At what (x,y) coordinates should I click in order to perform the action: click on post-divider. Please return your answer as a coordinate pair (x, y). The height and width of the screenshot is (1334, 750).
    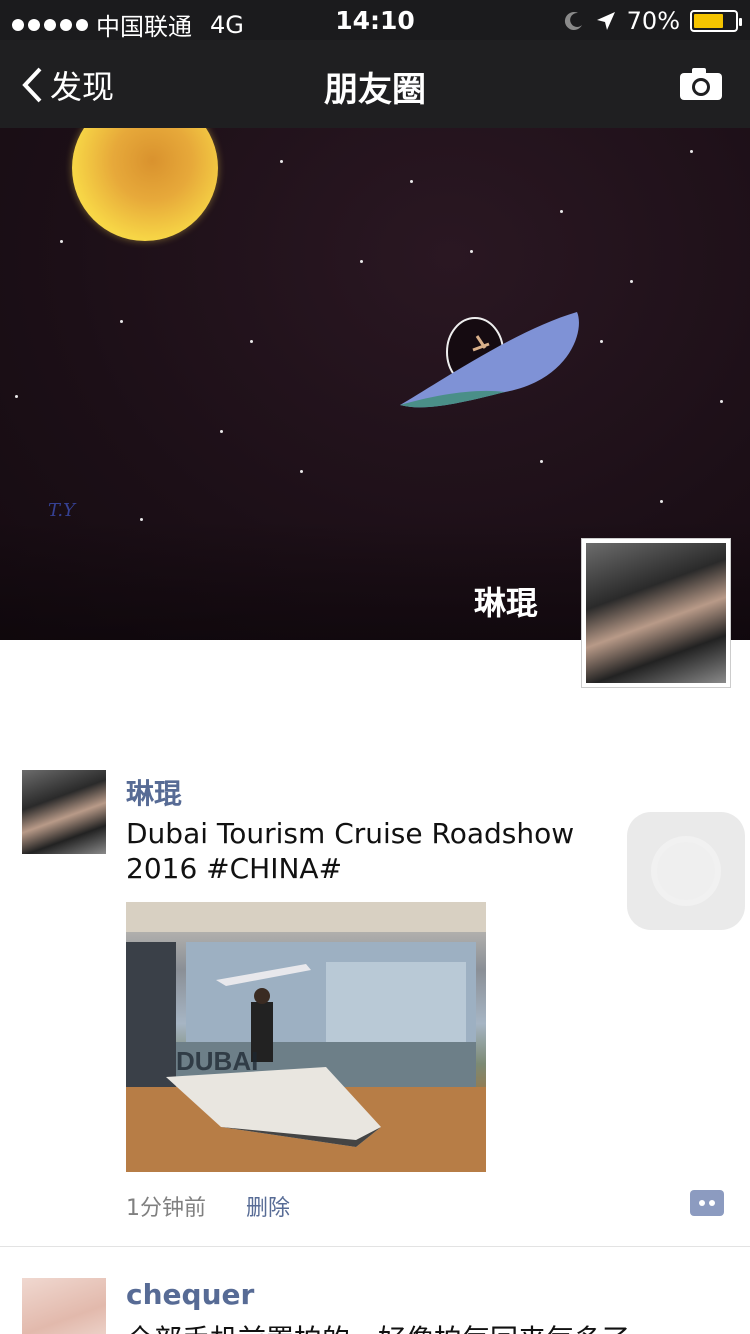
    Looking at the image, I should click on (375, 1246).